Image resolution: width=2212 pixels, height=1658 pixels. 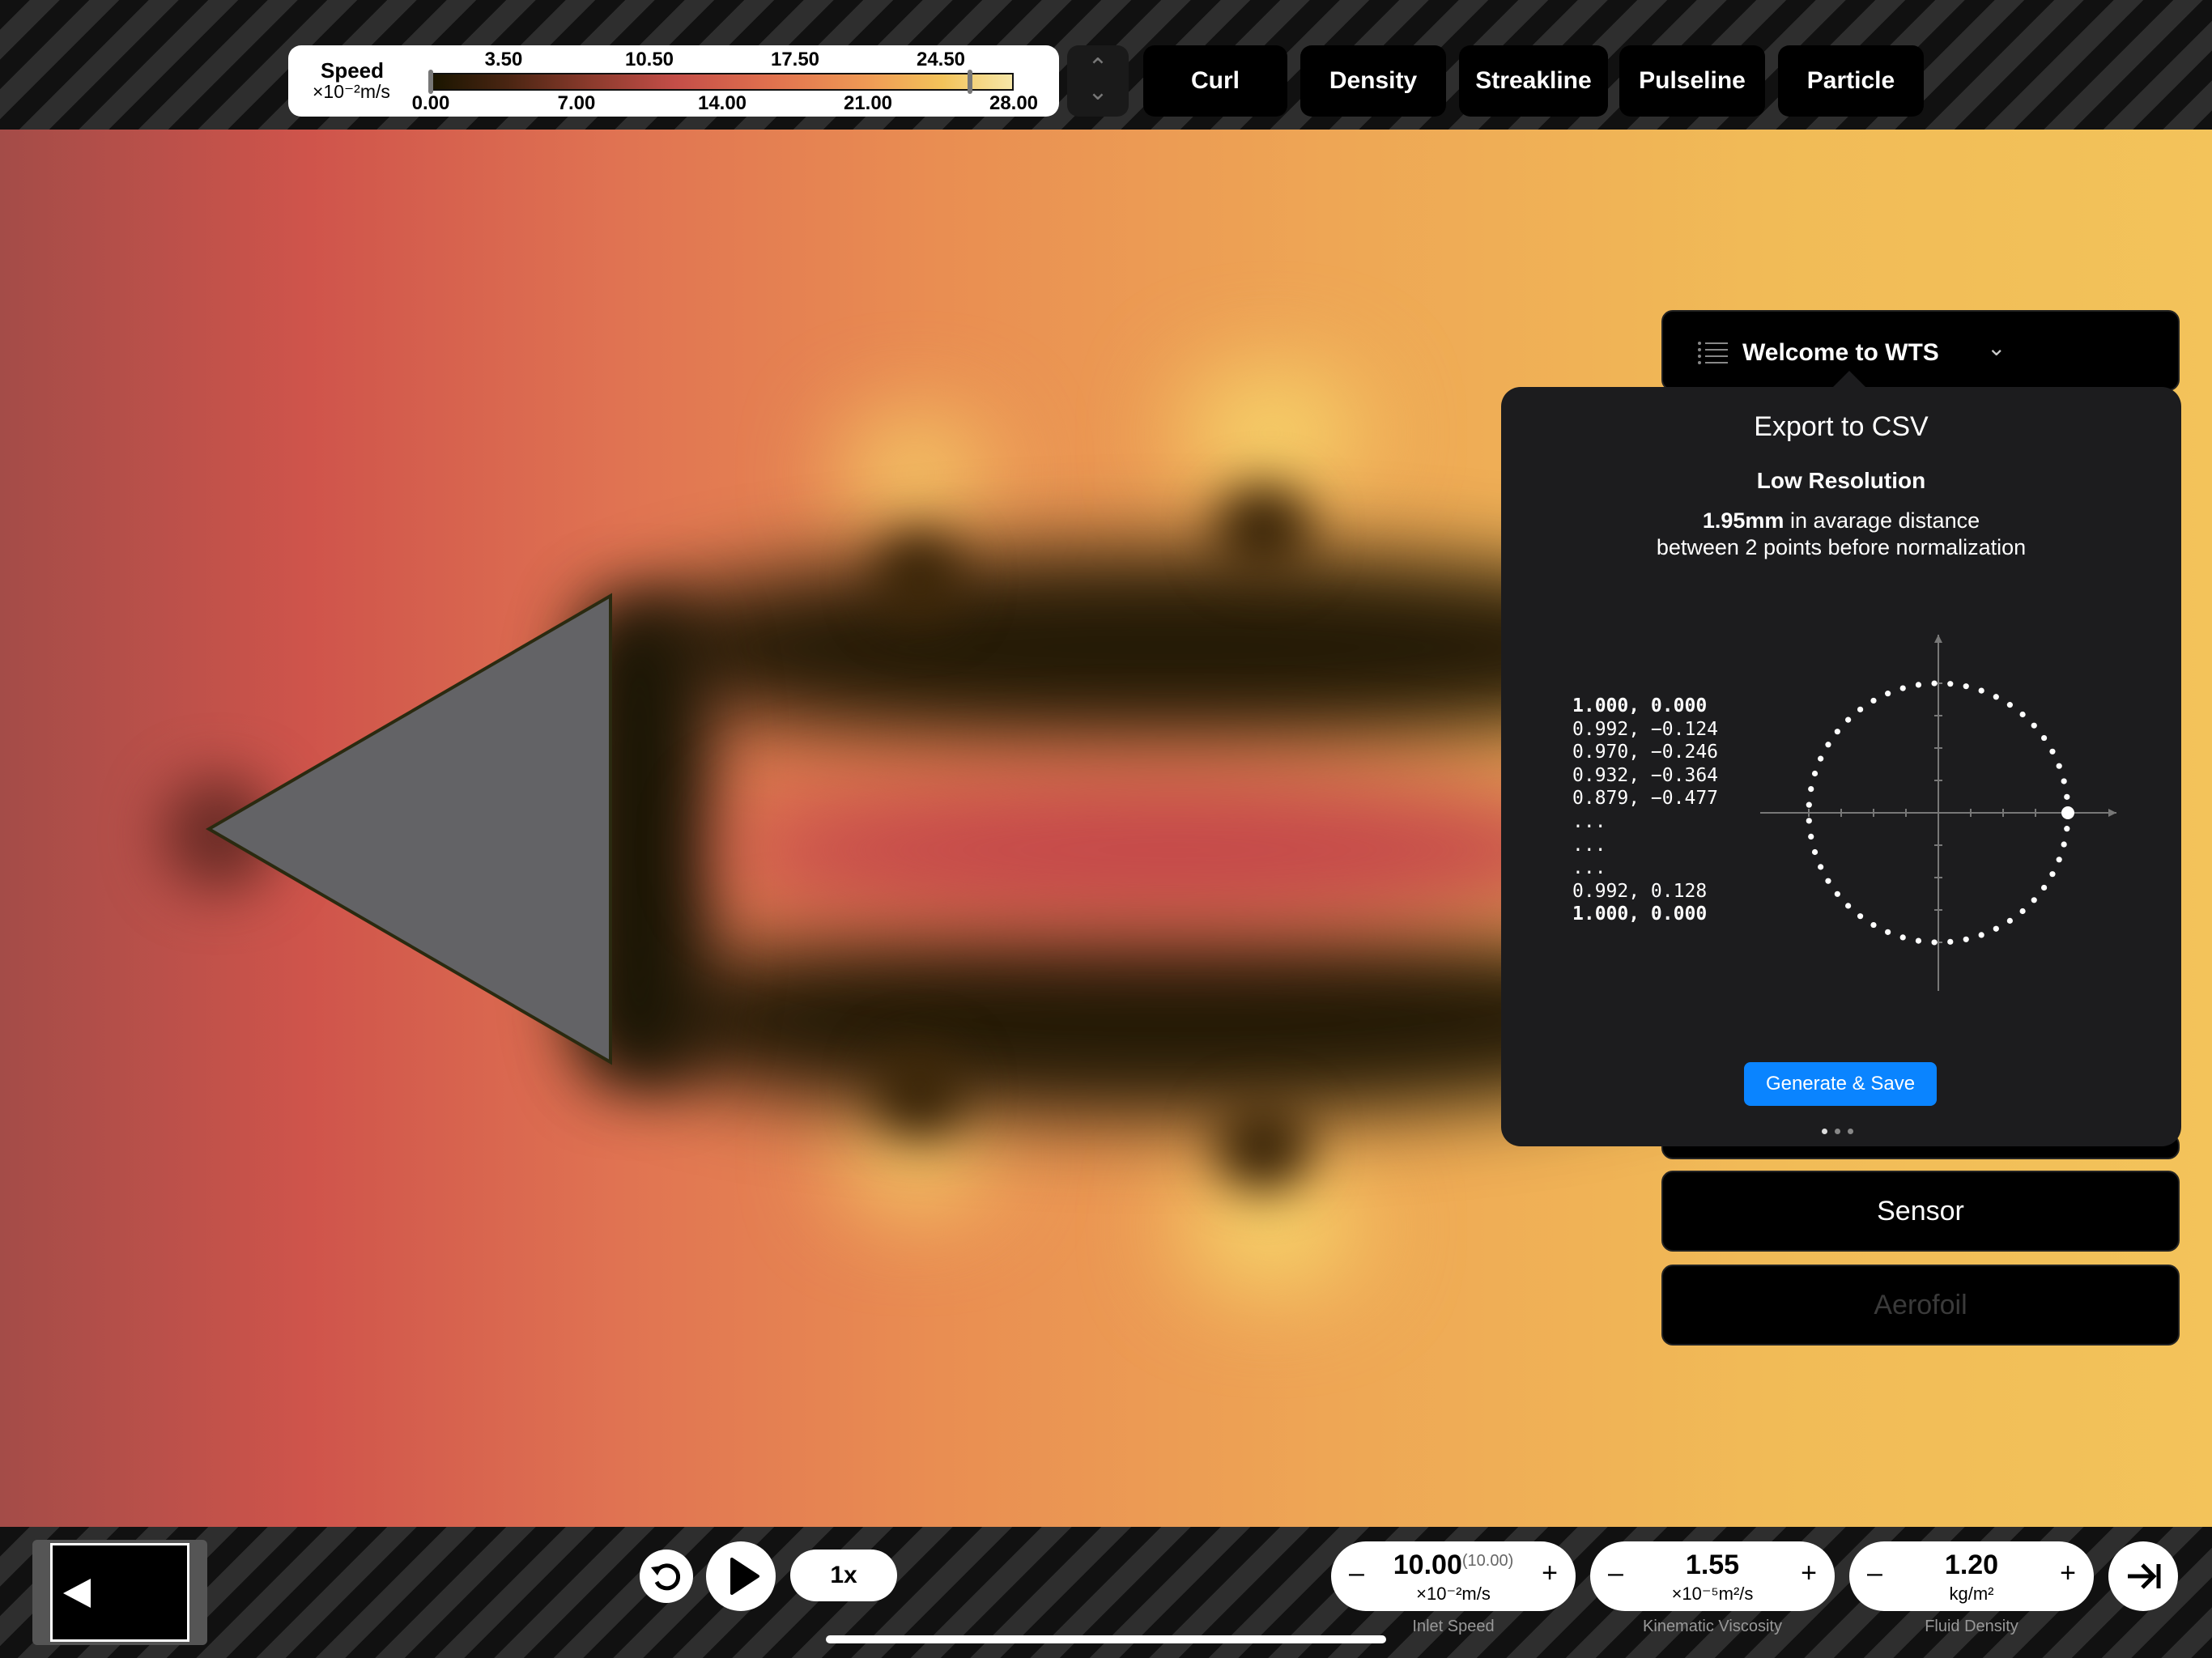 I want to click on distance-description: 1.95mm in avarage distance, so click(x=1841, y=521).